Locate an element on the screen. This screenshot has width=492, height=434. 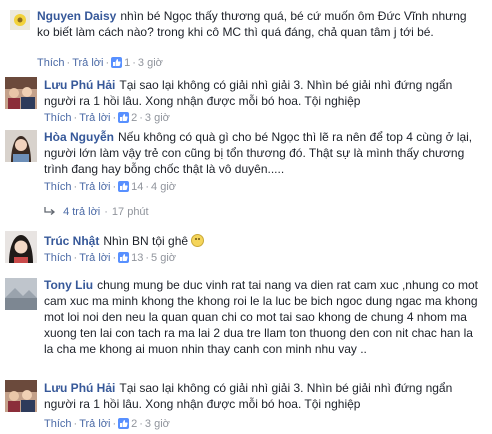
comment-actions: Thích · Trả lời · 1 · 3 giờ is located at coordinates (100, 63).